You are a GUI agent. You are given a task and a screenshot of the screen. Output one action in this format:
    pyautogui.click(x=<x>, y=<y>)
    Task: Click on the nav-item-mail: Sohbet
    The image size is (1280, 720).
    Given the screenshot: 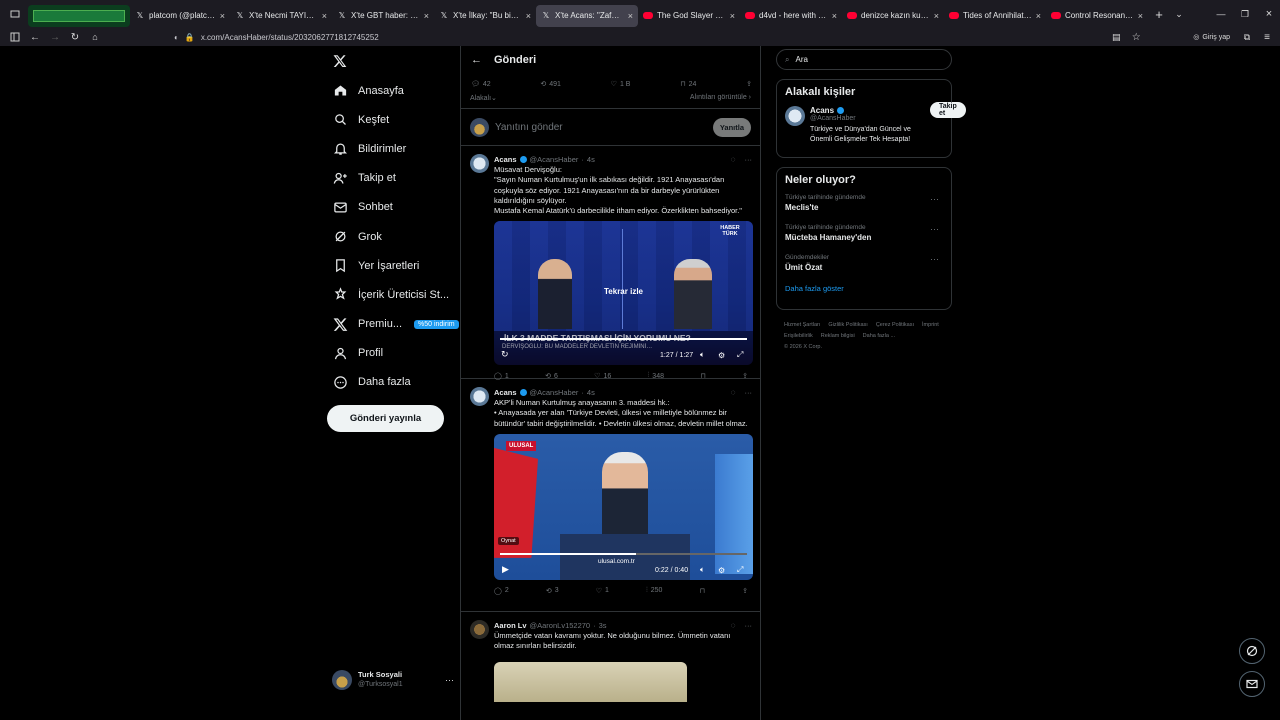 What is the action you would take?
    pyautogui.click(x=390, y=207)
    